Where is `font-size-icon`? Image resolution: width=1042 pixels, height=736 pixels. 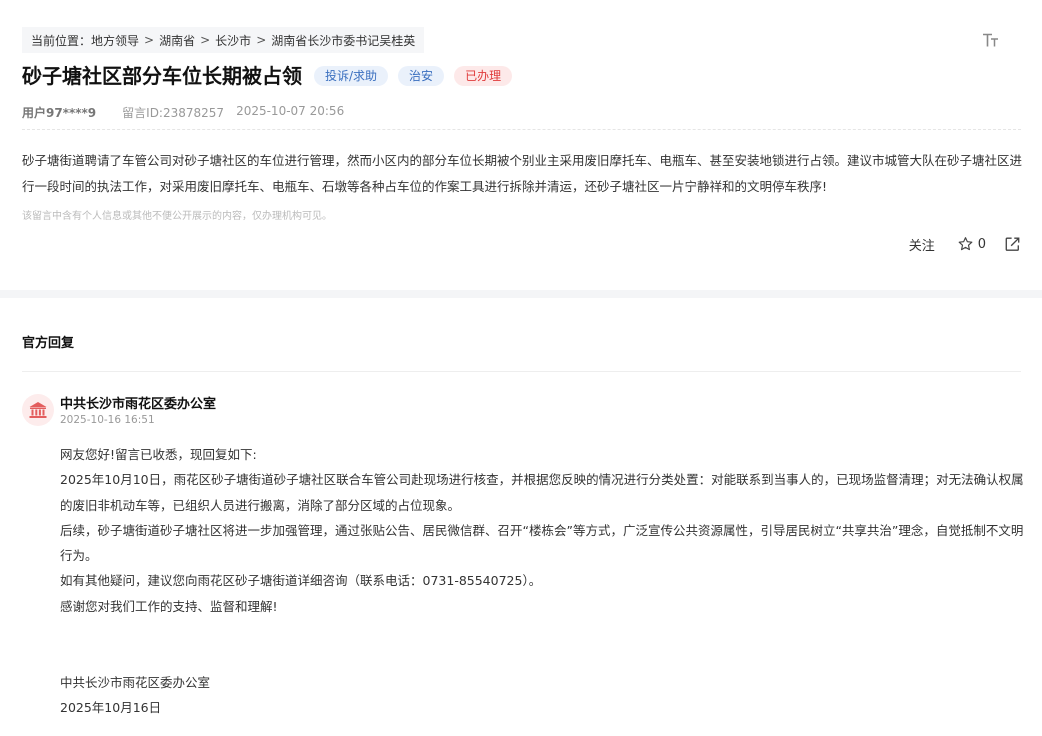 font-size-icon is located at coordinates (991, 40).